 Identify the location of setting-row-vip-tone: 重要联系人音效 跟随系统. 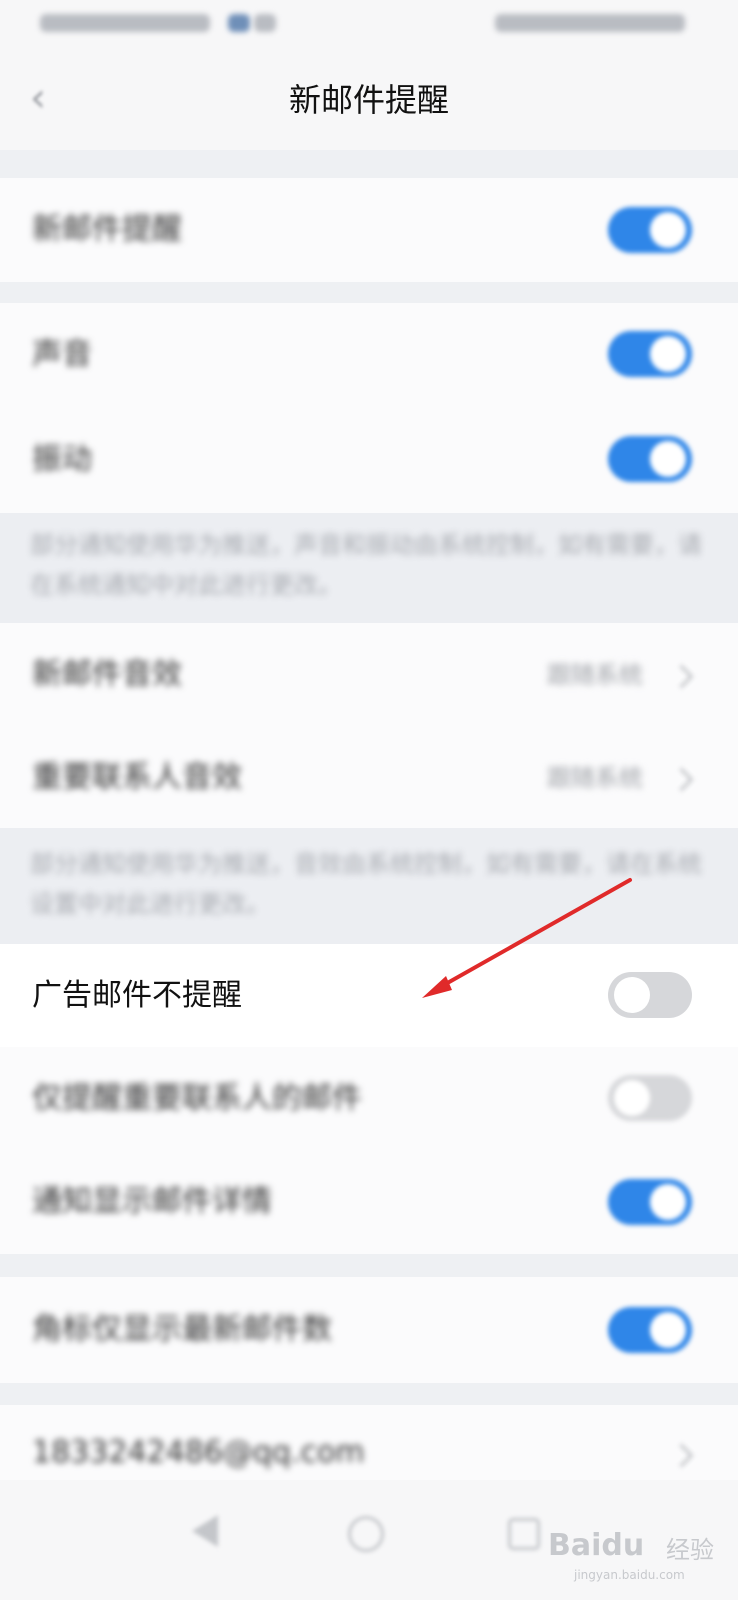
(369, 777).